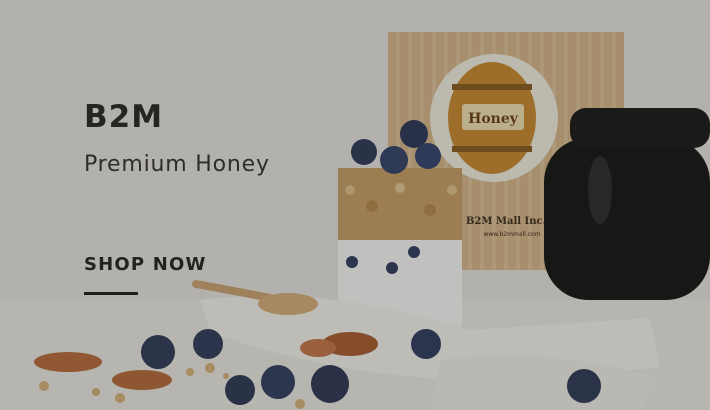 This screenshot has width=710, height=410. Describe the element at coordinates (214, 138) in the screenshot. I see `banner-text: B2M Premium Honey` at that location.